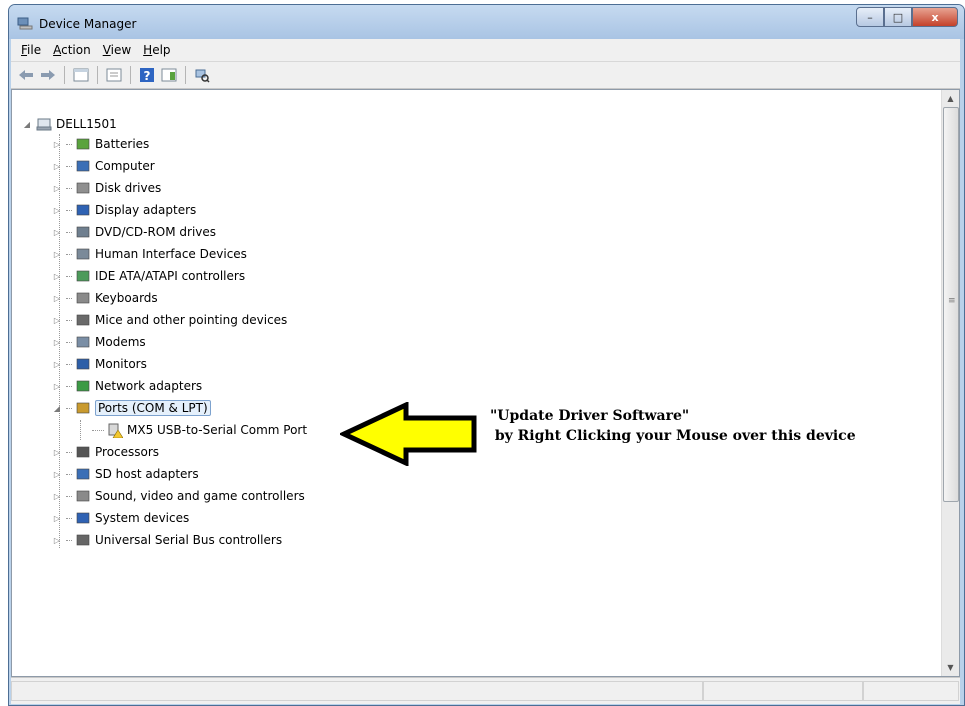 Image resolution: width=965 pixels, height=706 pixels. What do you see at coordinates (191, 320) in the screenshot?
I see `tree-category-label: Mice and other pointing devices` at bounding box center [191, 320].